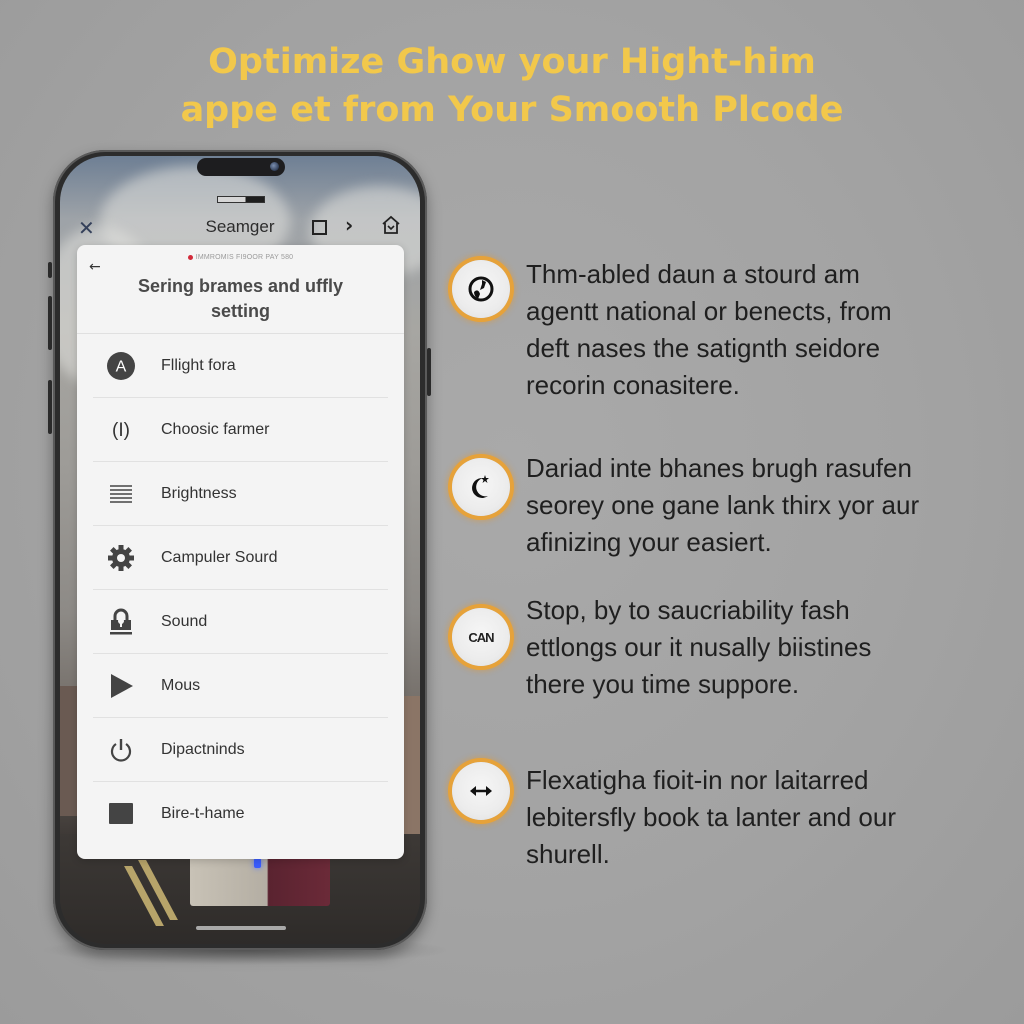  Describe the element at coordinates (663, 684) in the screenshot. I see `feature-text-line: there you time suppore.` at that location.